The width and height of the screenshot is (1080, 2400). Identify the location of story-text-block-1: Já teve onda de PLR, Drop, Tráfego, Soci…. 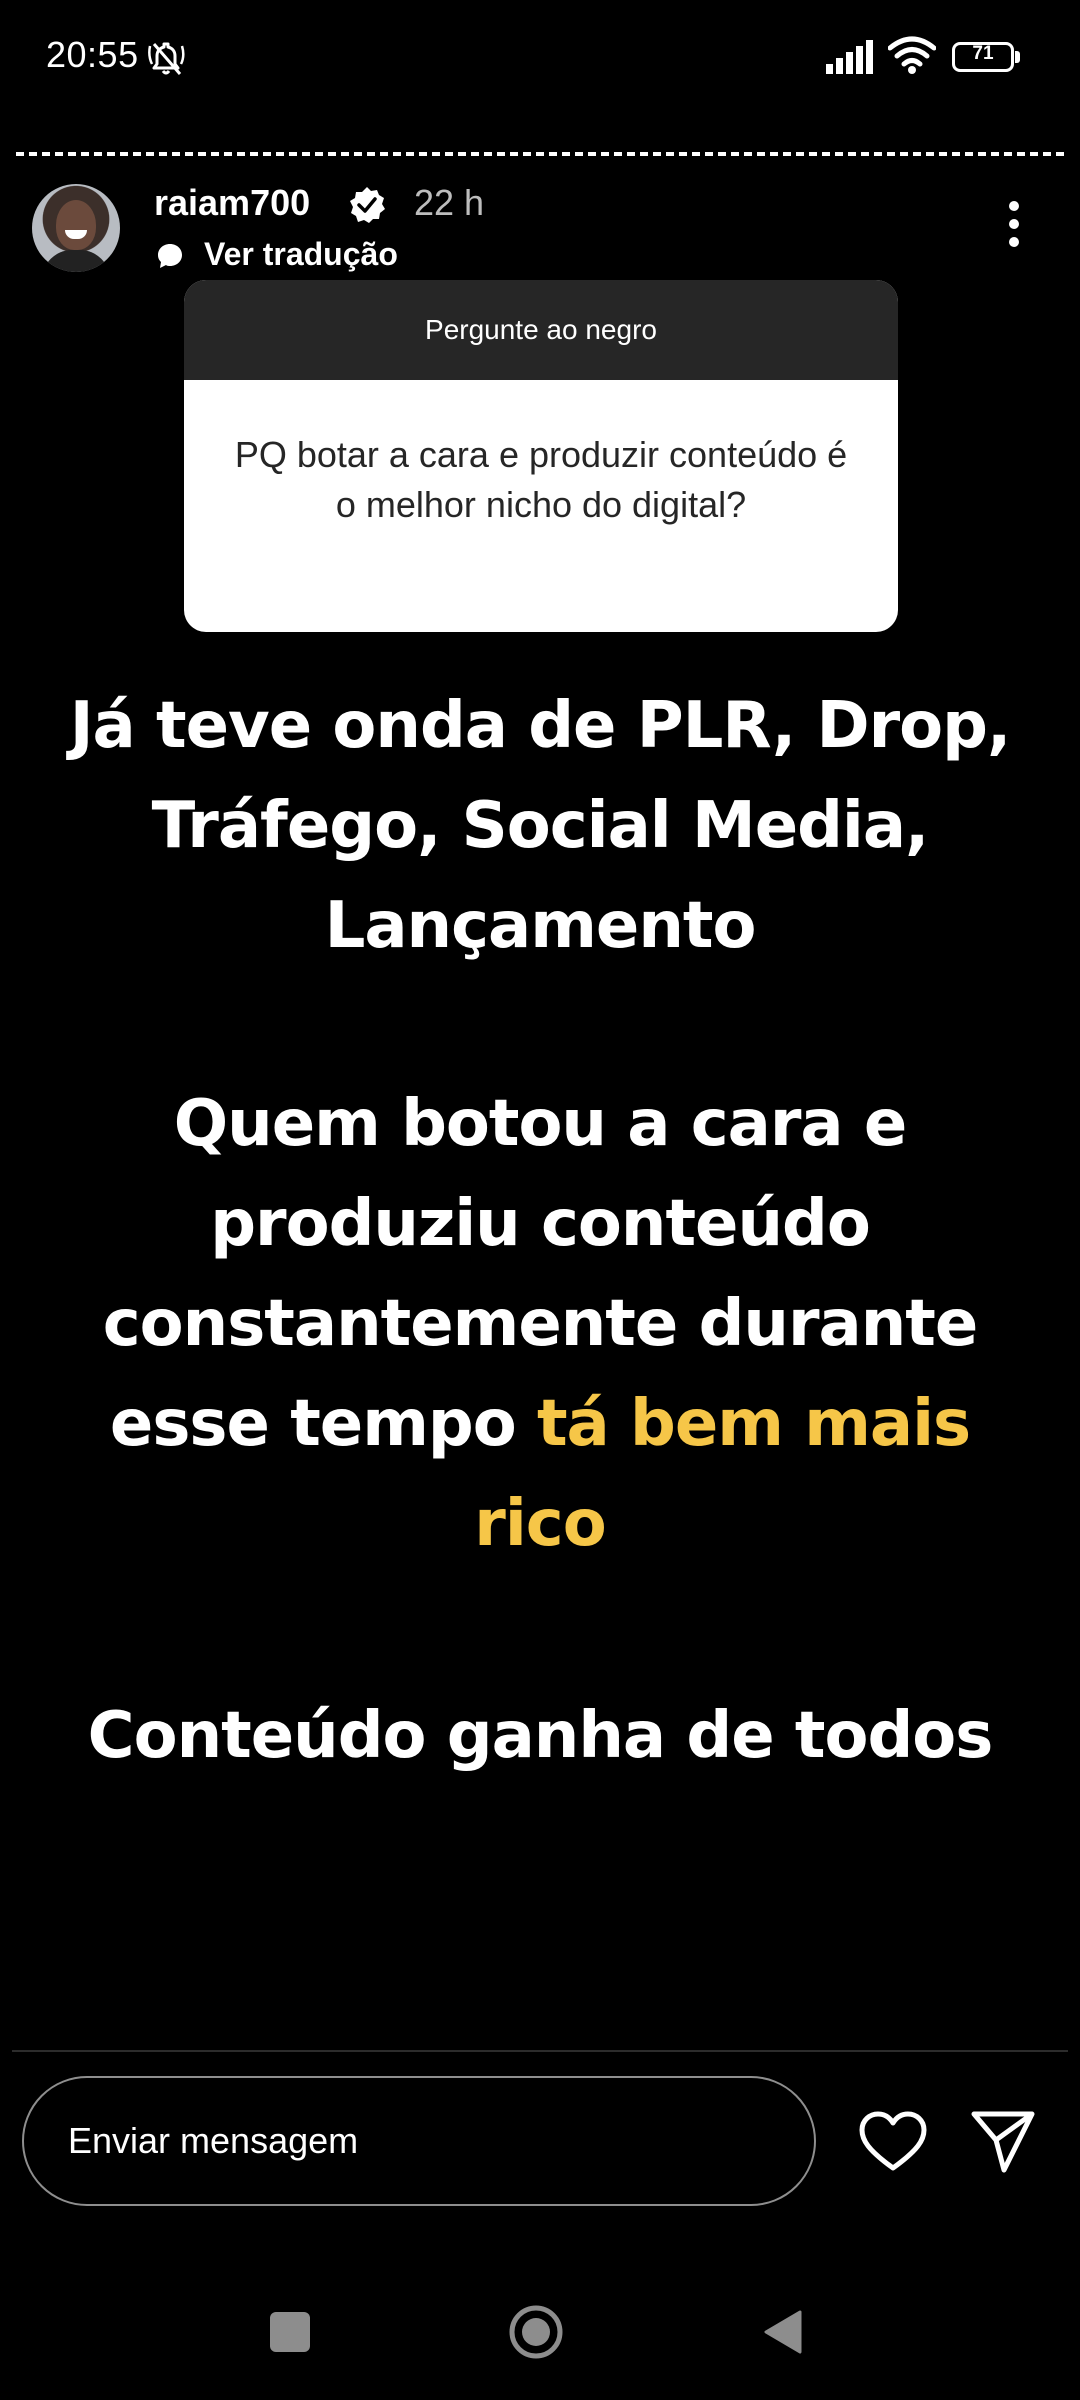
(540, 826).